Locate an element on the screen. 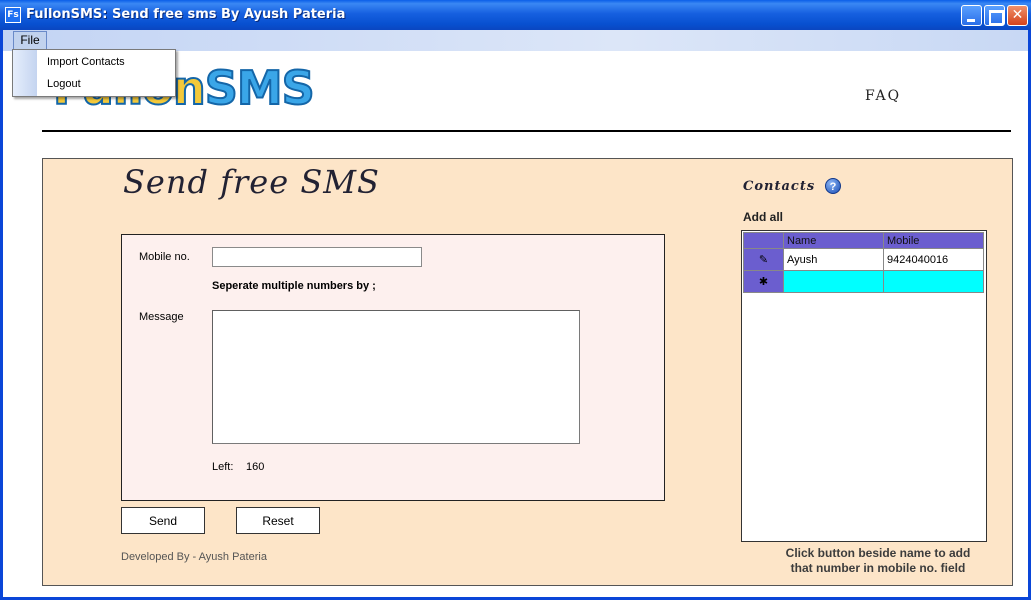  menu-bar: File is located at coordinates (515, 40).